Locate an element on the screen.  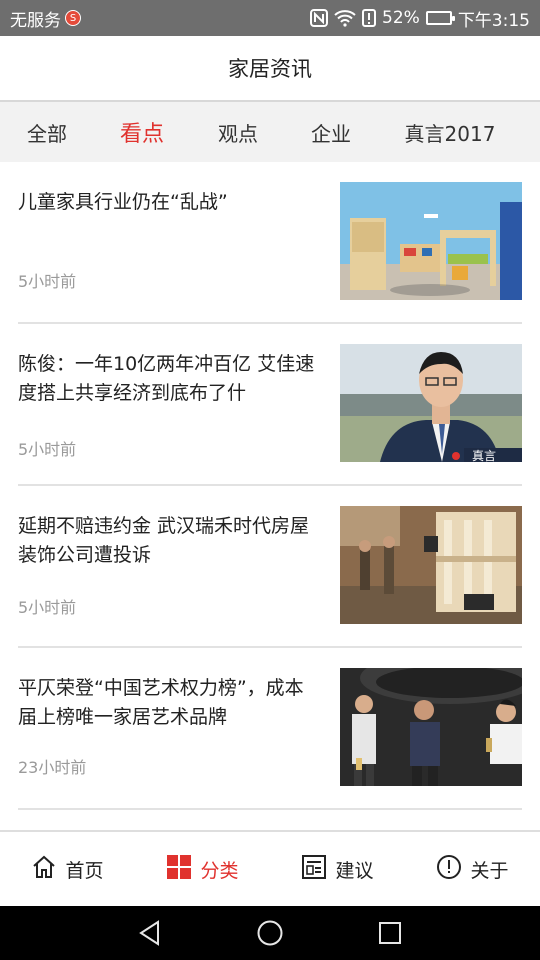
thumbnail-badge-text: 真言 is located at coordinates (484, 455).